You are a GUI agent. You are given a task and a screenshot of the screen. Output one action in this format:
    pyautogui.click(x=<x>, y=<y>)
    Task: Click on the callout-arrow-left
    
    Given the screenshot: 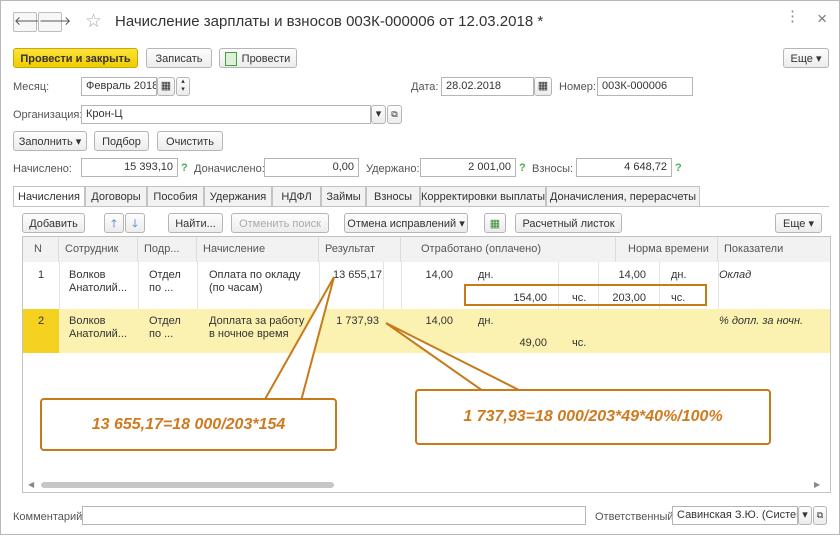 What is the action you would take?
    pyautogui.click(x=298, y=339)
    